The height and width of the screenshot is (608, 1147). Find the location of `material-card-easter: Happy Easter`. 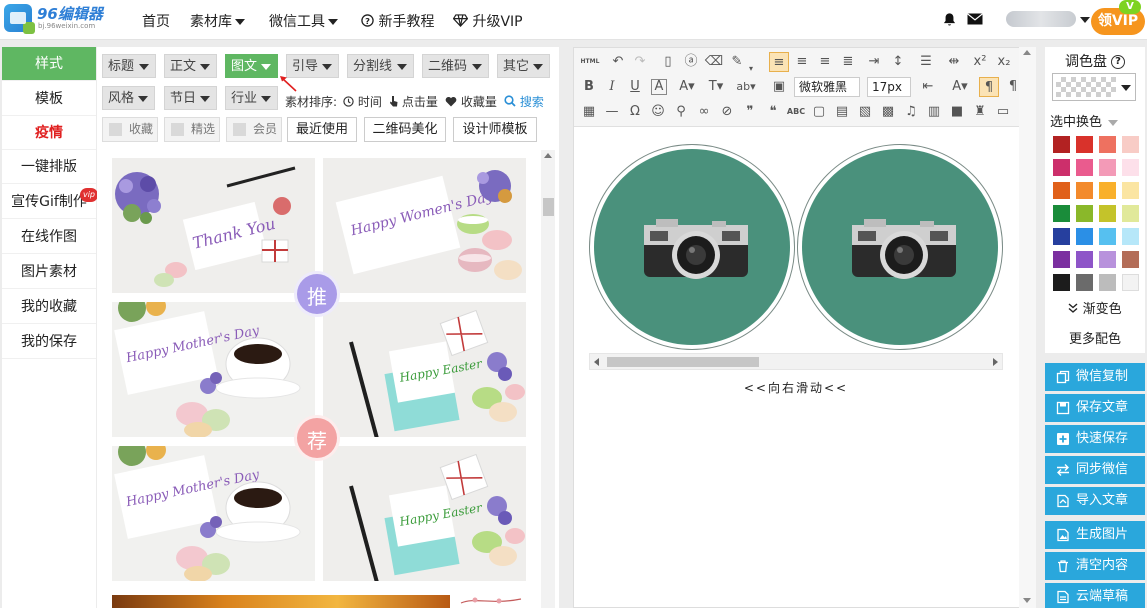

material-card-easter: Happy Easter is located at coordinates (424, 369).